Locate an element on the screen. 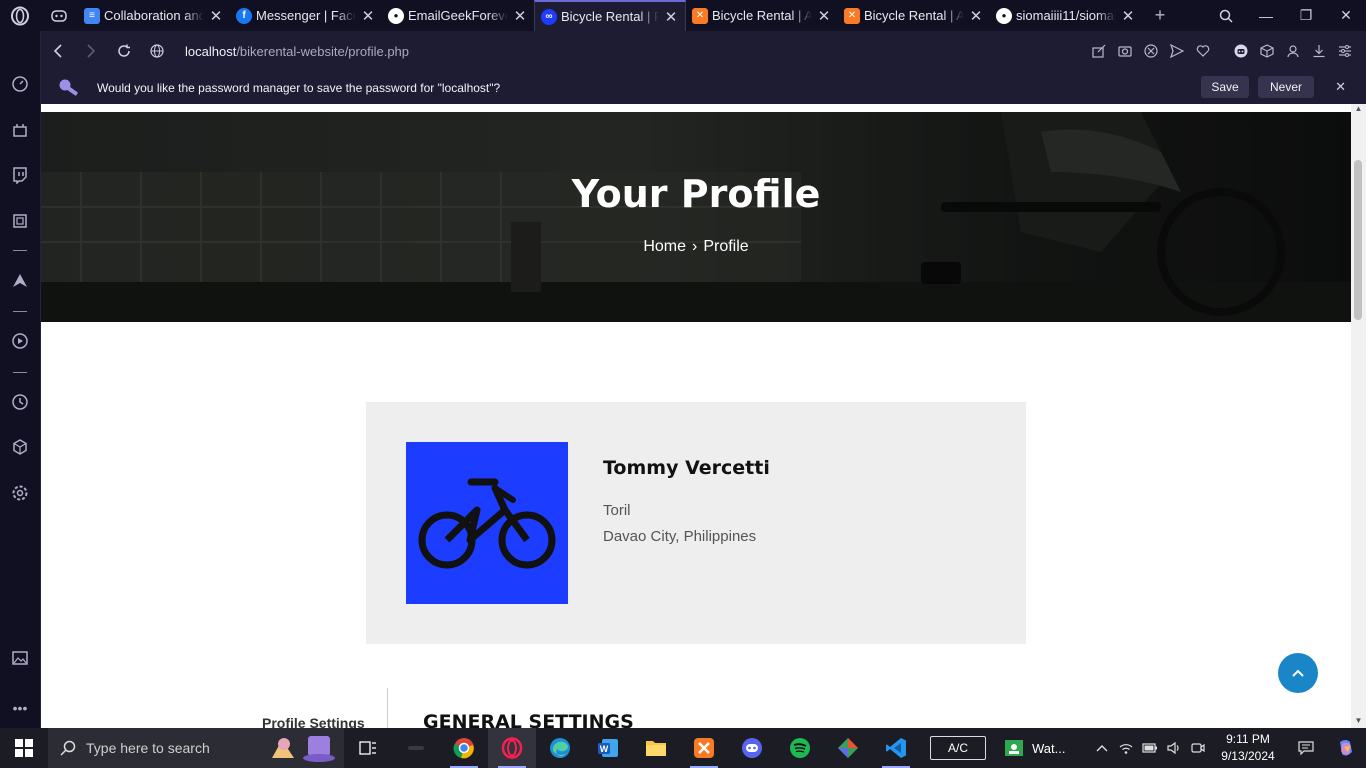 This screenshot has height=768, width=1366. task-view-icon is located at coordinates (368, 748).